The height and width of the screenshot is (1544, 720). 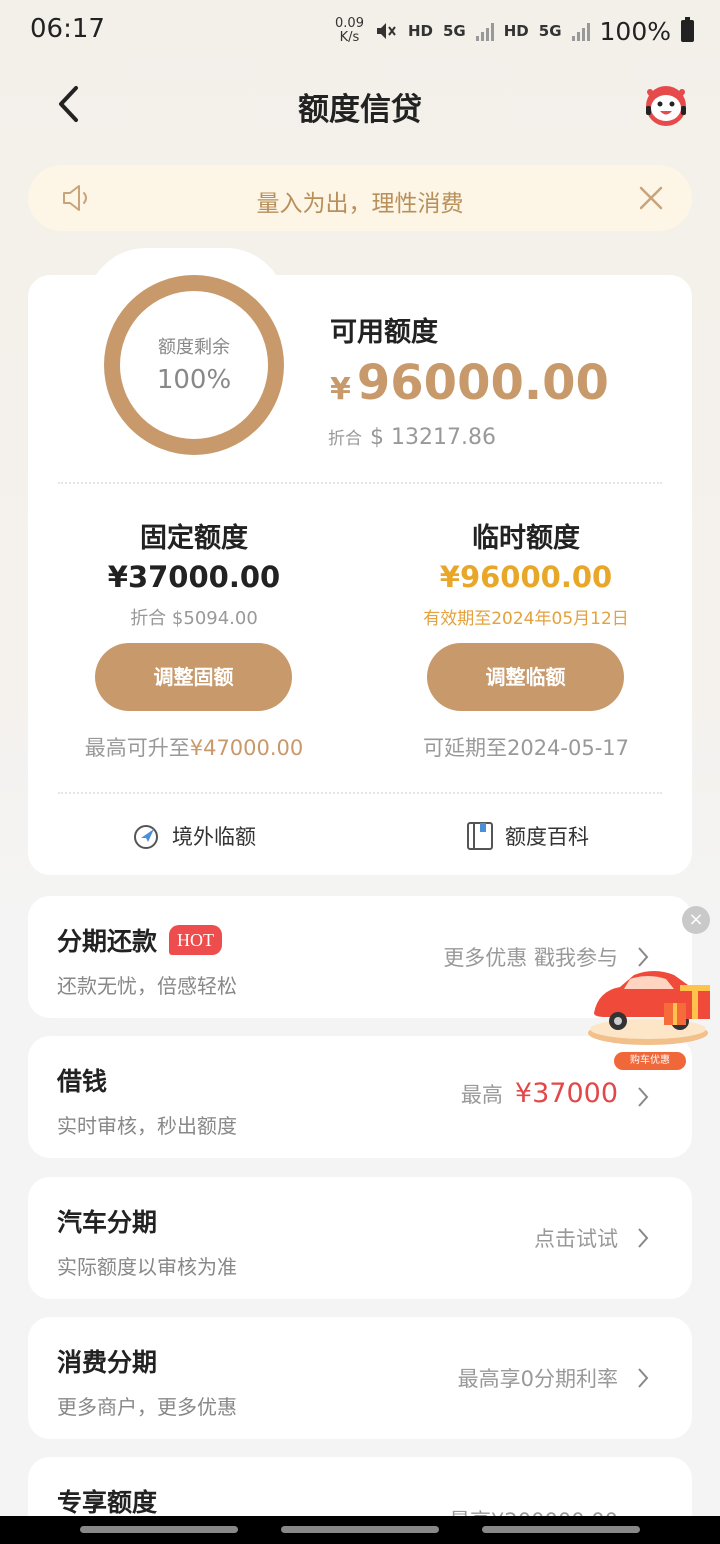 What do you see at coordinates (345, 439) in the screenshot?
I see `converted-prefix: 折合` at bounding box center [345, 439].